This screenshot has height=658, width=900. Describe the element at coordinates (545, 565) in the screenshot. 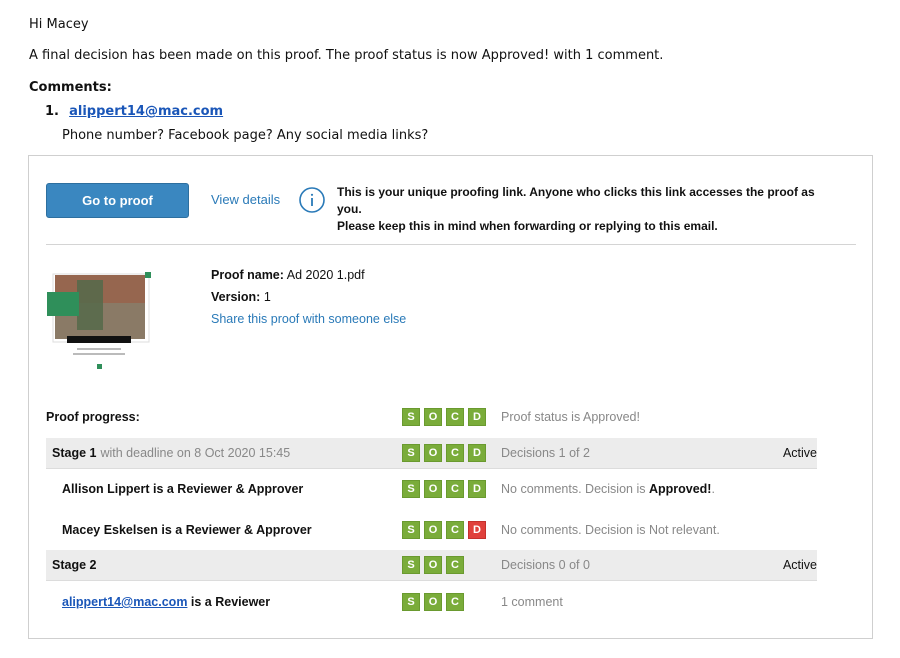

I see `stage-2-decisions: Decisions 0 of 0` at that location.